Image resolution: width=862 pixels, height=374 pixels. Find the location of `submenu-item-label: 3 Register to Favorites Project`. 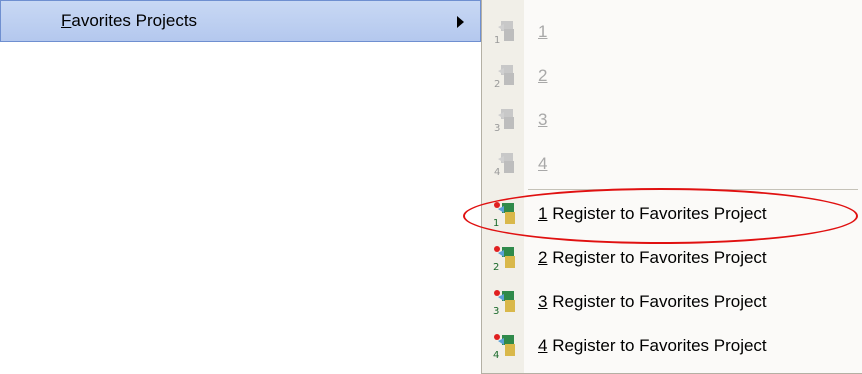

submenu-item-label: 3 Register to Favorites Project is located at coordinates (652, 301).